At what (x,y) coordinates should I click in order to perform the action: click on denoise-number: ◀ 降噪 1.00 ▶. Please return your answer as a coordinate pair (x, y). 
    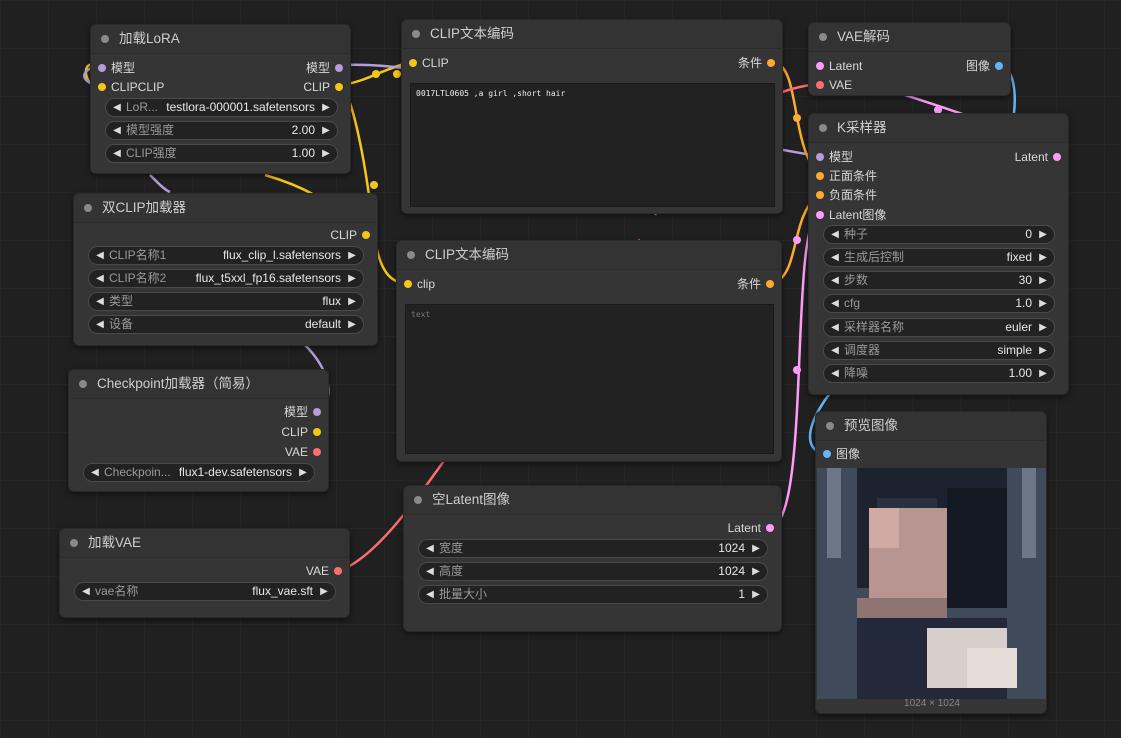
    Looking at the image, I should click on (939, 373).